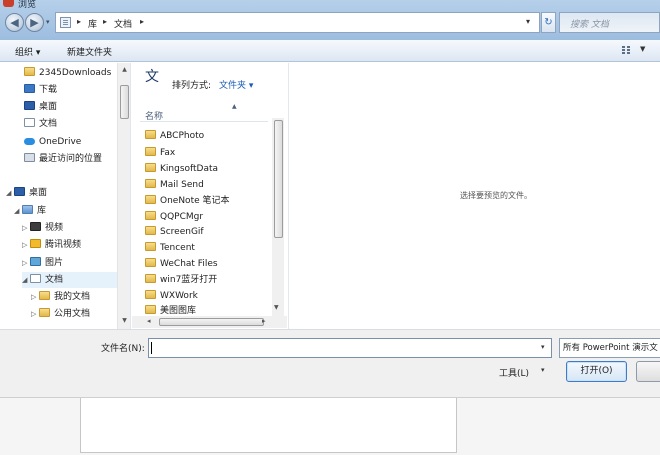 The image size is (660, 455). I want to click on sort-ascending-icon: ▲, so click(234, 106).